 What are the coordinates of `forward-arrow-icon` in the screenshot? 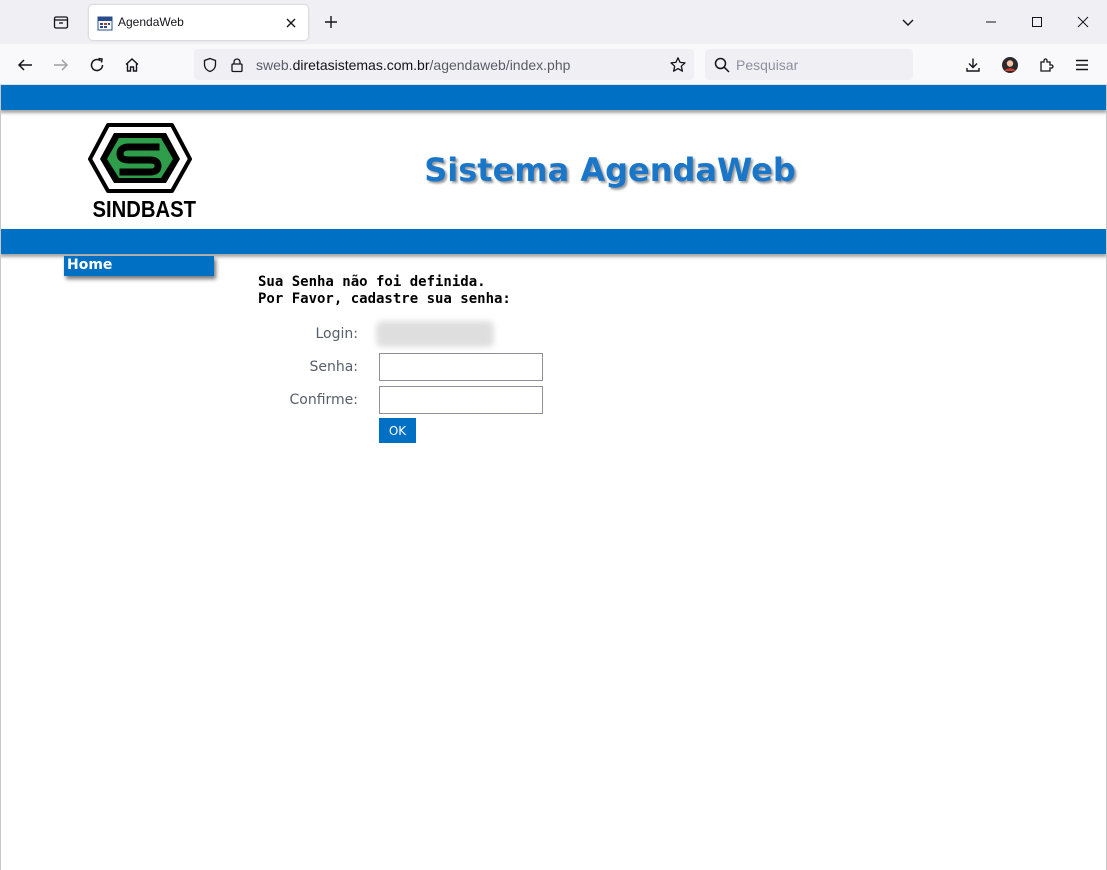 It's located at (61, 65).